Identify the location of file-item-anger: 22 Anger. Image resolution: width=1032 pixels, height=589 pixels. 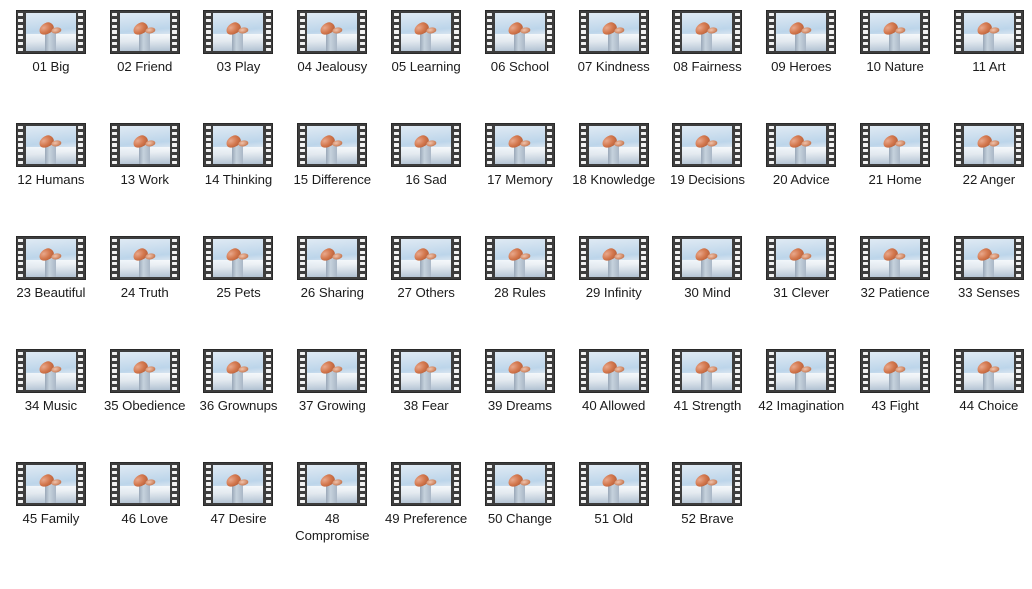
(987, 175).